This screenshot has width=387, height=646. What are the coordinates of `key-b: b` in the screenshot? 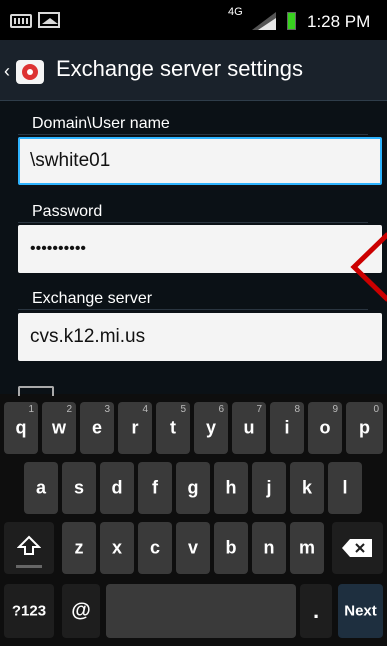 It's located at (231, 548).